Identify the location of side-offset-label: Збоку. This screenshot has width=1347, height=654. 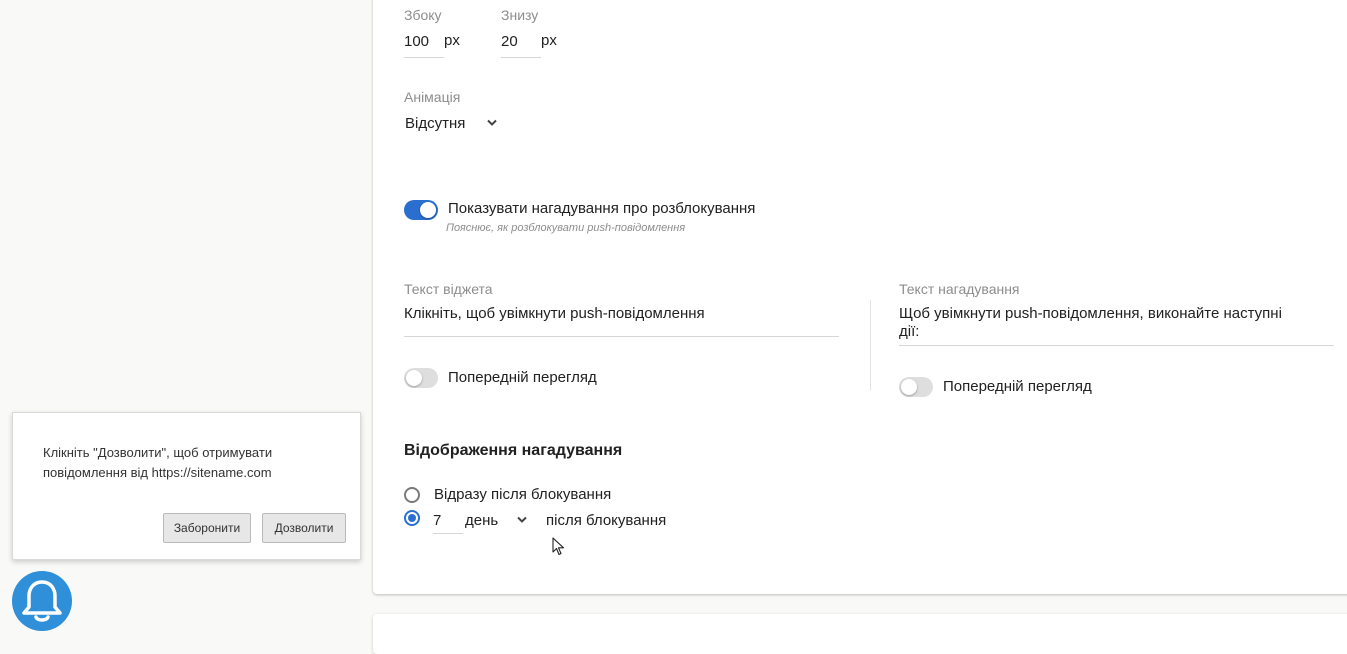
(423, 15).